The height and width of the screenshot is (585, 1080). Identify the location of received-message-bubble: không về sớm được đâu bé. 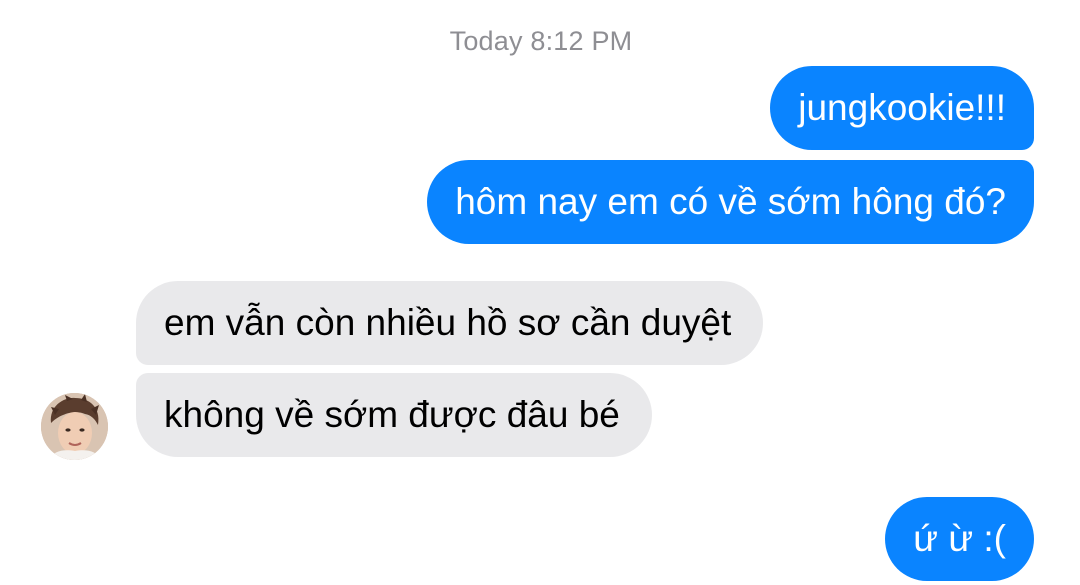
(394, 415).